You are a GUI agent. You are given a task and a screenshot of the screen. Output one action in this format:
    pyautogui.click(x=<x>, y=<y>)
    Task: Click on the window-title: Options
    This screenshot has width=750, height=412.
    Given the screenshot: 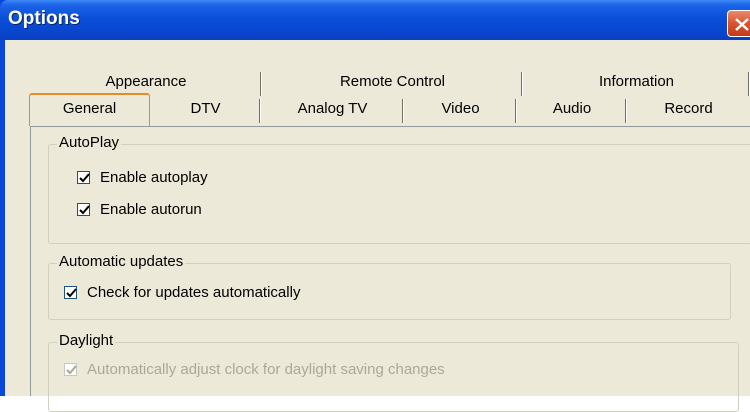 What is the action you would take?
    pyautogui.click(x=44, y=18)
    